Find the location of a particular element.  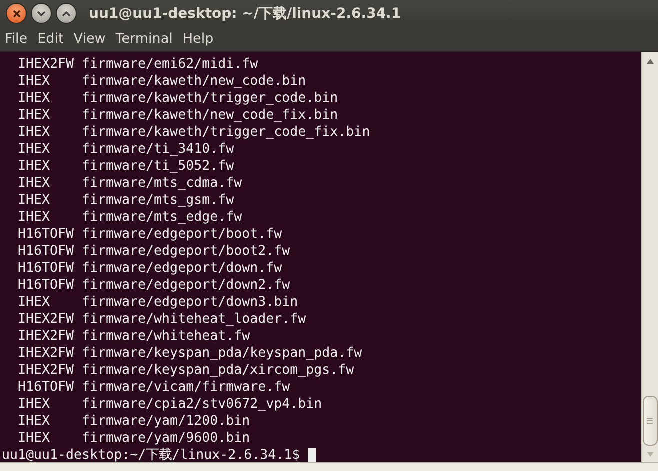

menu-item: Terminal is located at coordinates (144, 39).